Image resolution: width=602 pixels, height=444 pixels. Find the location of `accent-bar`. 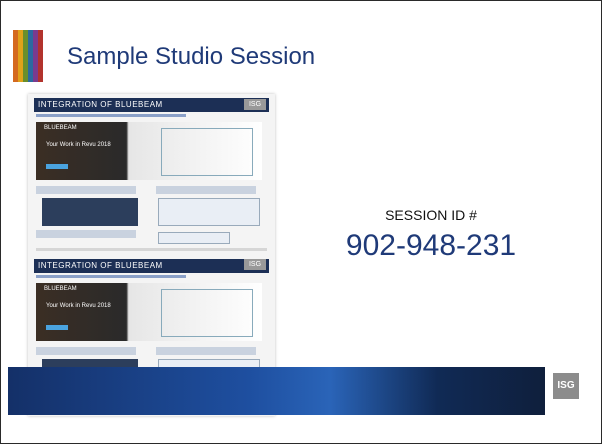

accent-bar is located at coordinates (40, 56).